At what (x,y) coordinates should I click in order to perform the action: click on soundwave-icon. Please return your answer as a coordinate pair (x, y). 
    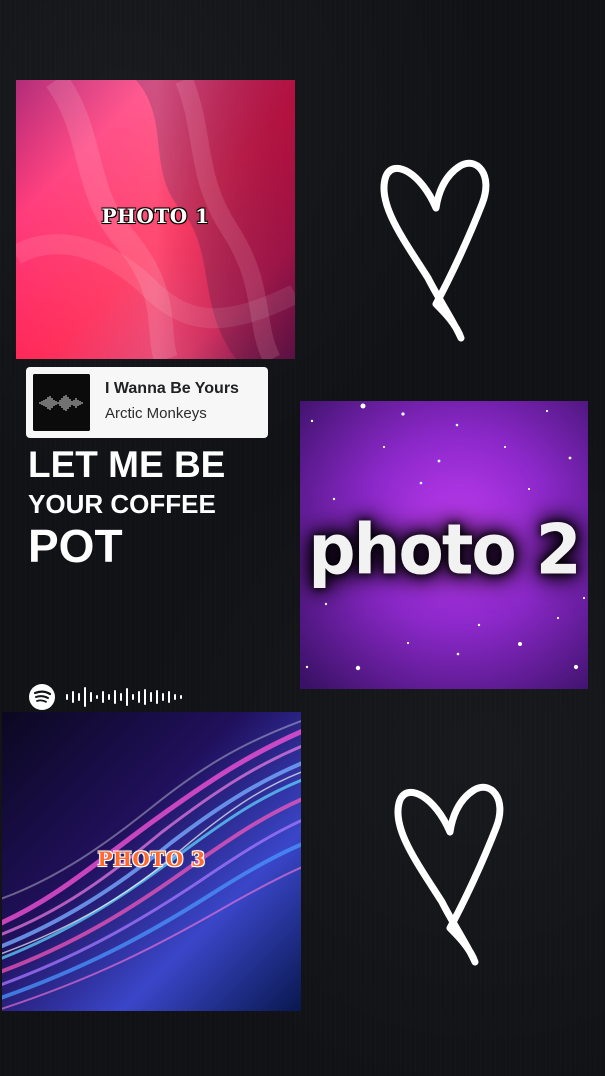
    Looking at the image, I should click on (61, 402).